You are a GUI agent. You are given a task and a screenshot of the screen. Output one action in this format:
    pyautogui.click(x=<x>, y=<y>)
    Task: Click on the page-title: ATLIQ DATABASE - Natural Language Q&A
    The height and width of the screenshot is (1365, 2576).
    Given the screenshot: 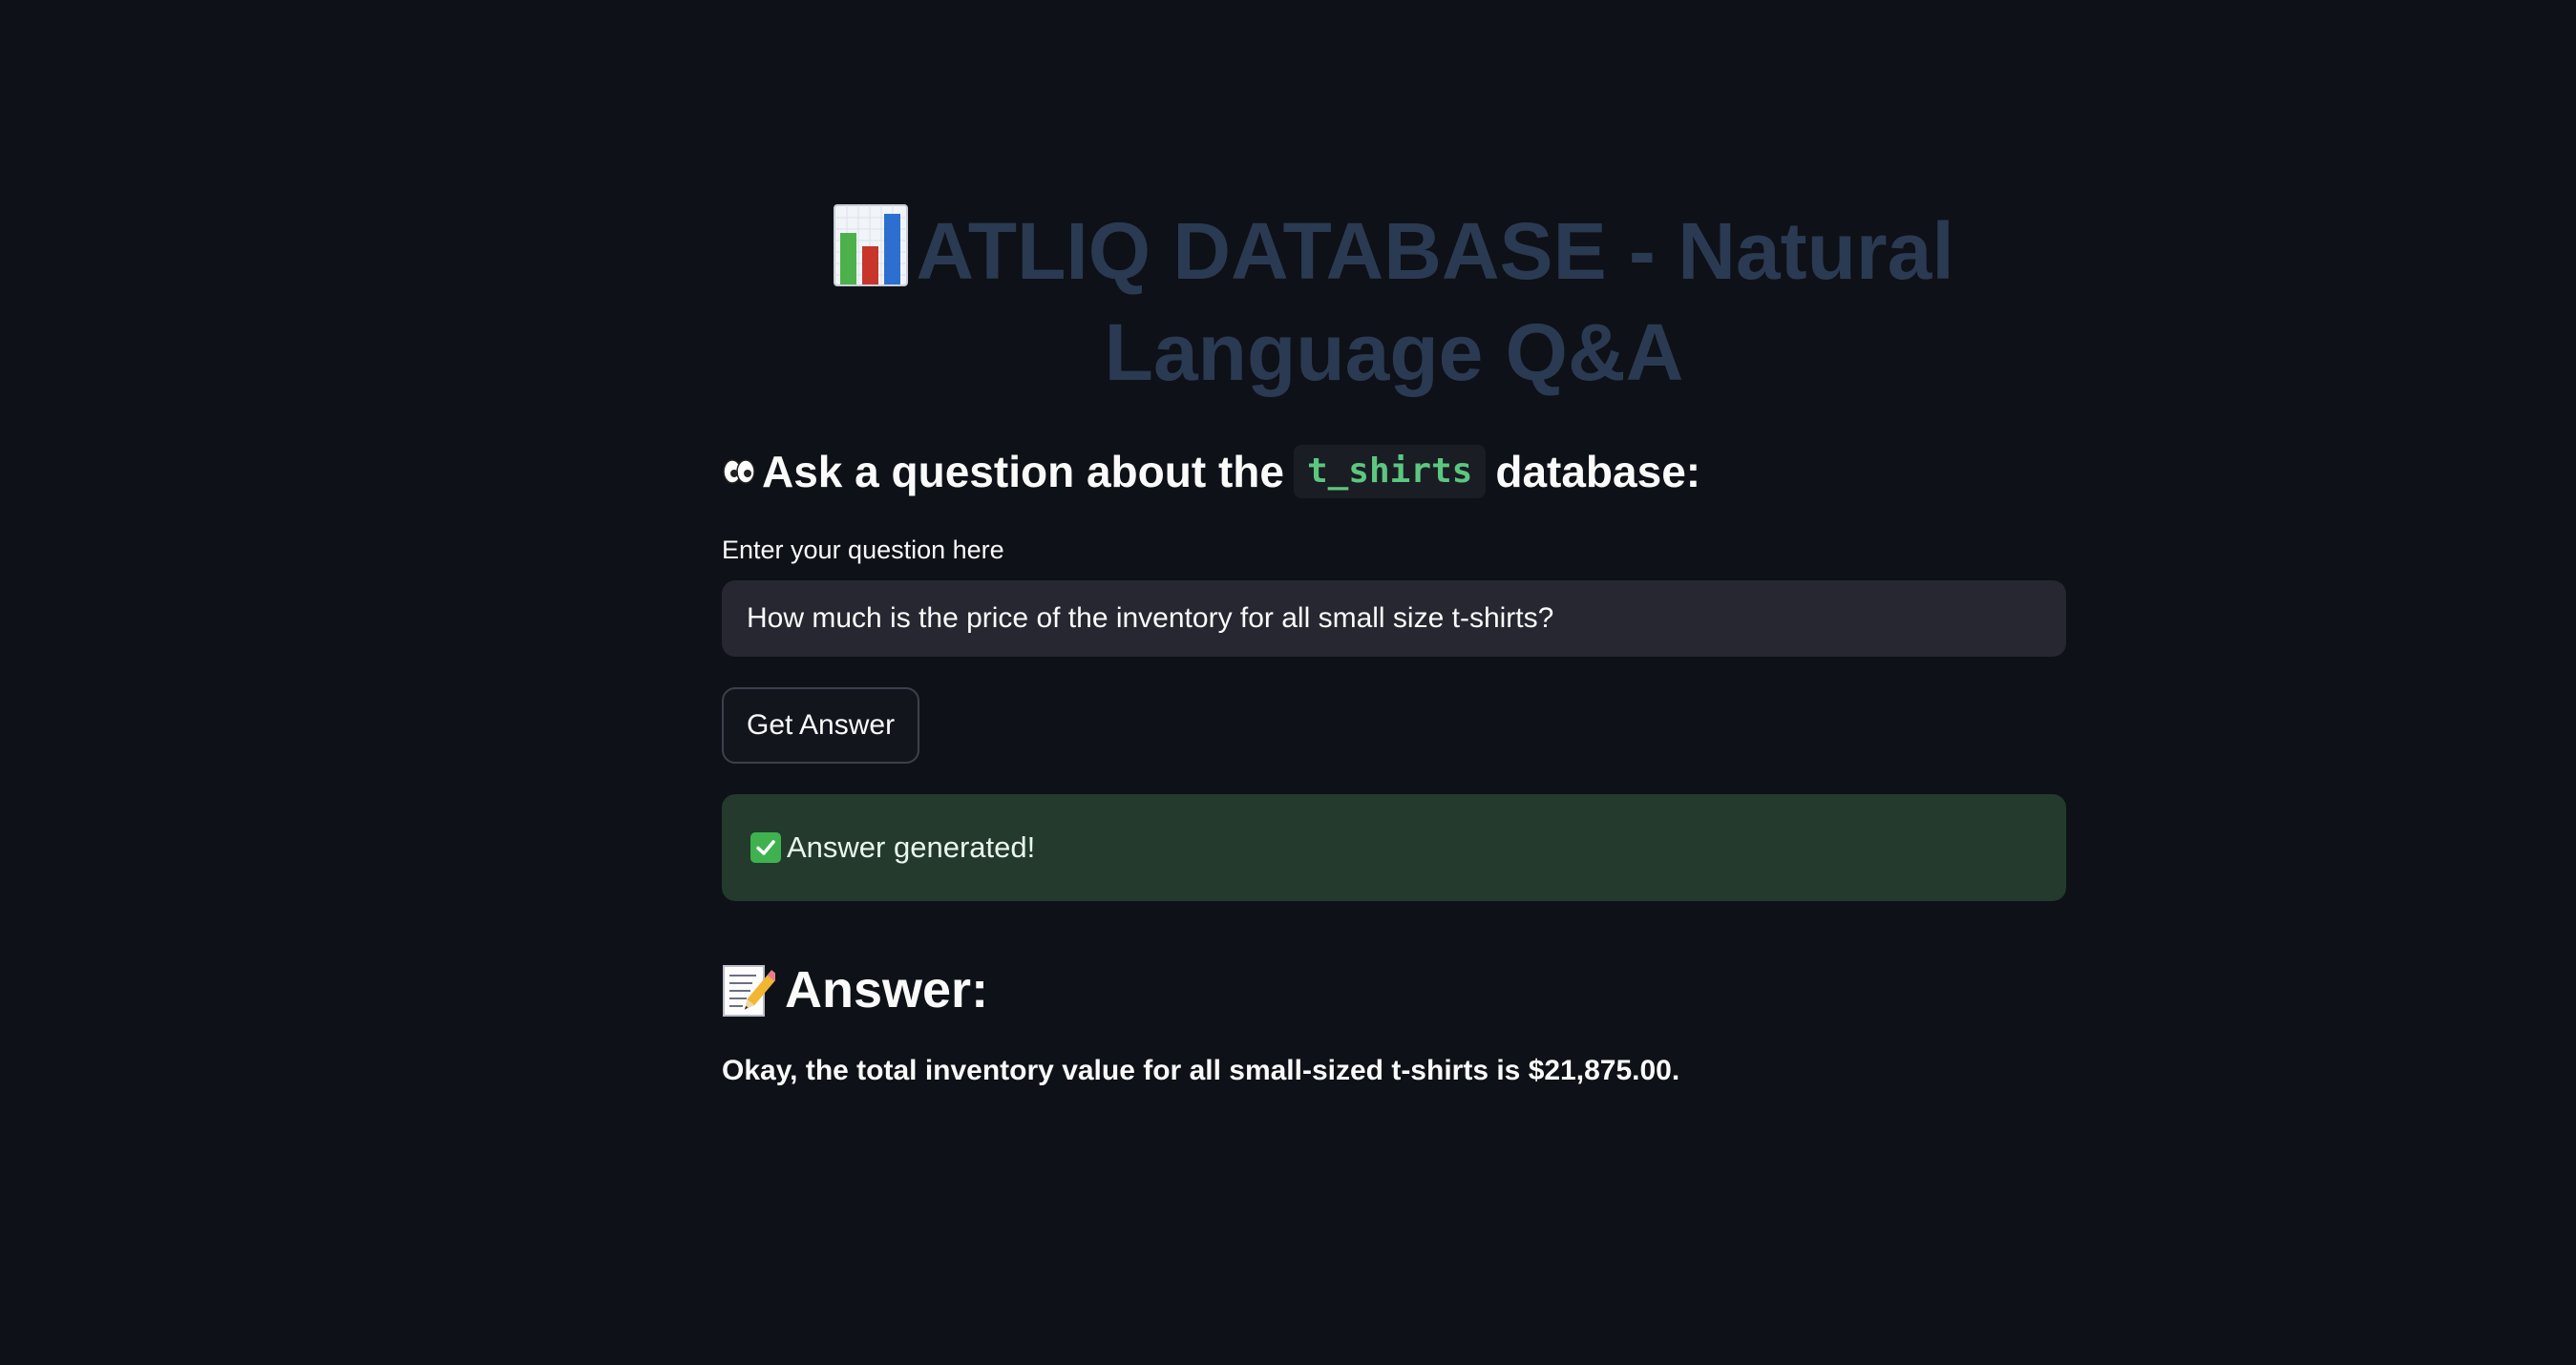 What is the action you would take?
    pyautogui.click(x=1394, y=302)
    